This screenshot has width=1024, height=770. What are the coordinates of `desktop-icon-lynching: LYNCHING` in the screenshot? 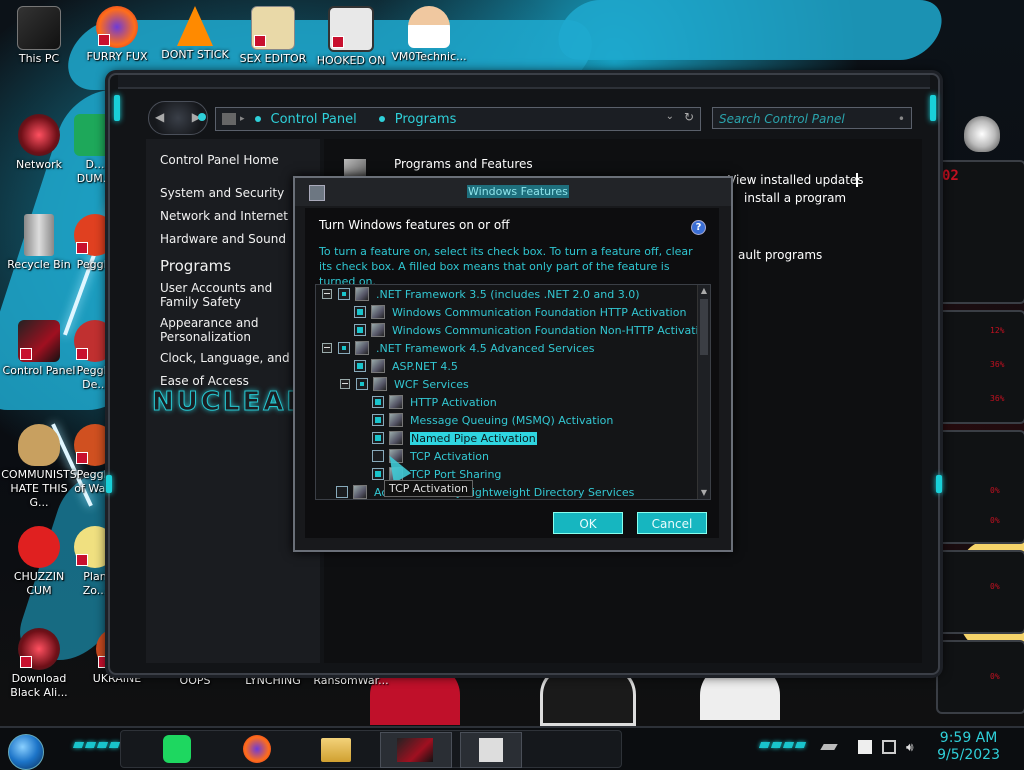 It's located at (273, 681).